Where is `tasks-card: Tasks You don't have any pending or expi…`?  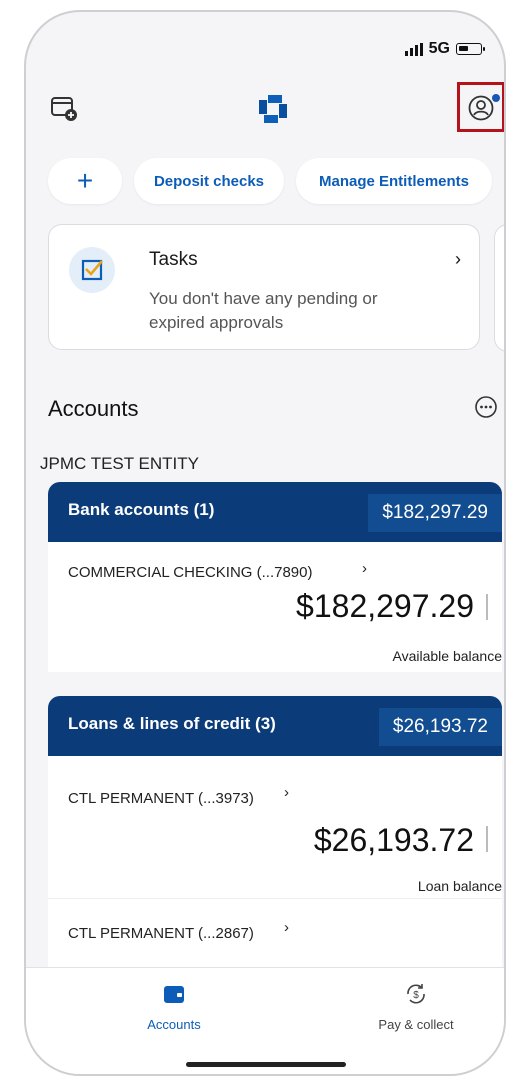
tasks-card: Tasks You don't have any pending or expi… is located at coordinates (264, 287).